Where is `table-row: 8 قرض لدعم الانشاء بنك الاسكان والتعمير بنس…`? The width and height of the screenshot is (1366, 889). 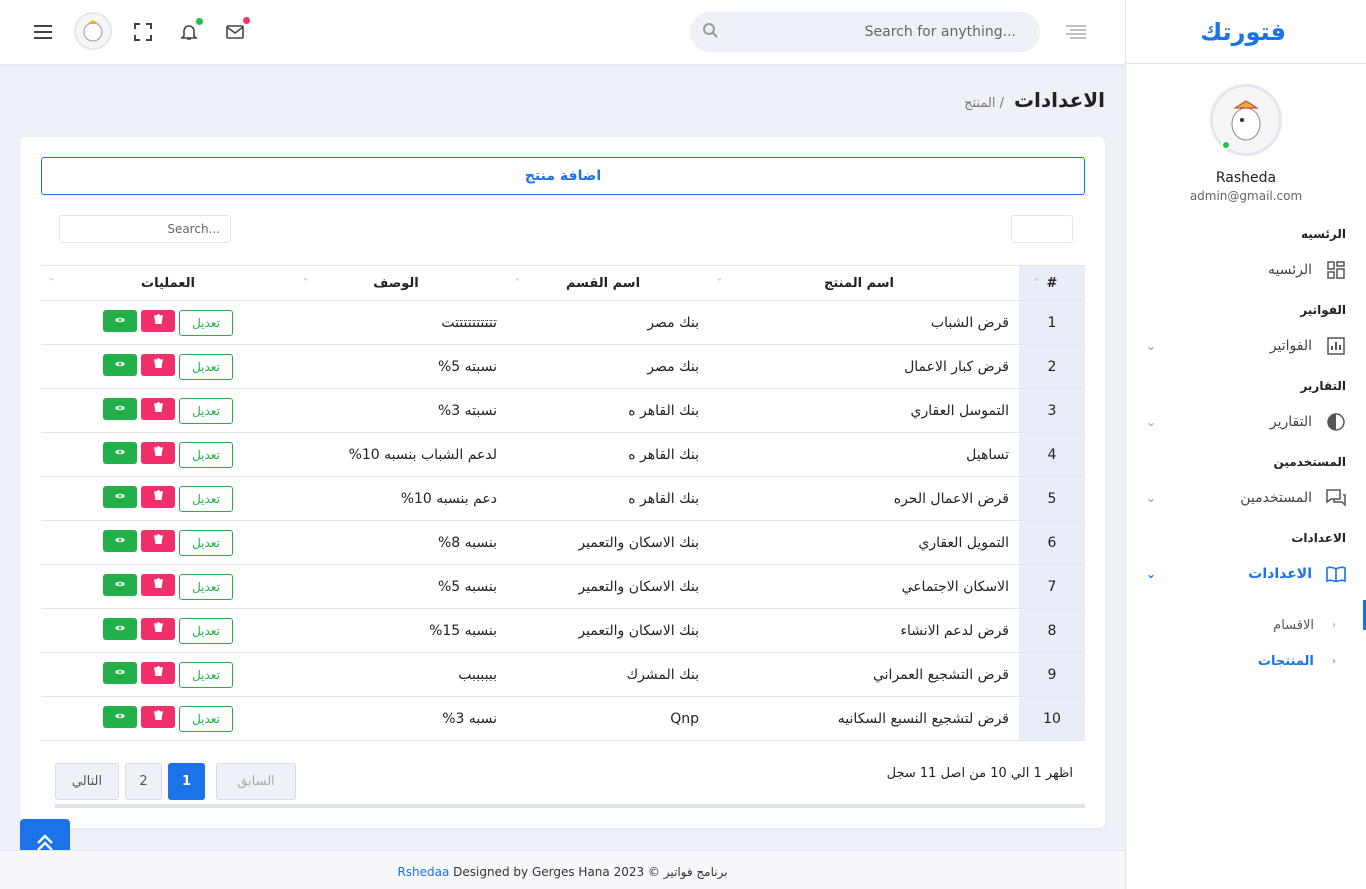
table-row: 8 قرض لدعم الانشاء بنك الاسكان والتعمير بنس… is located at coordinates (563, 630).